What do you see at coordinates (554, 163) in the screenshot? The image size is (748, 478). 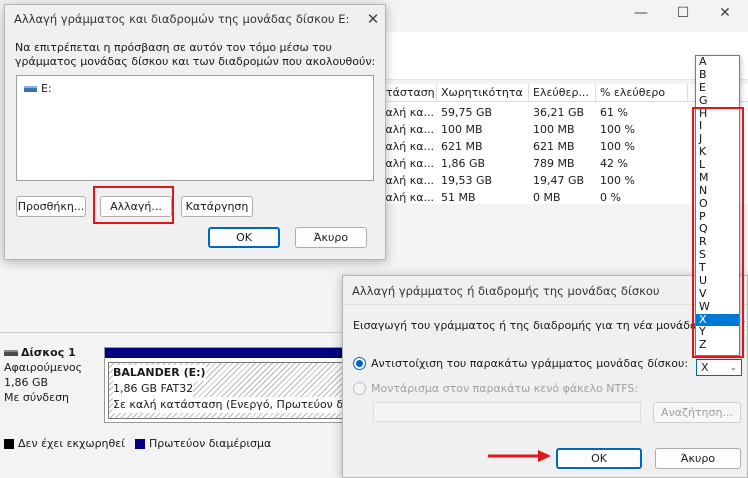 I see `table-cell: 789 MB` at bounding box center [554, 163].